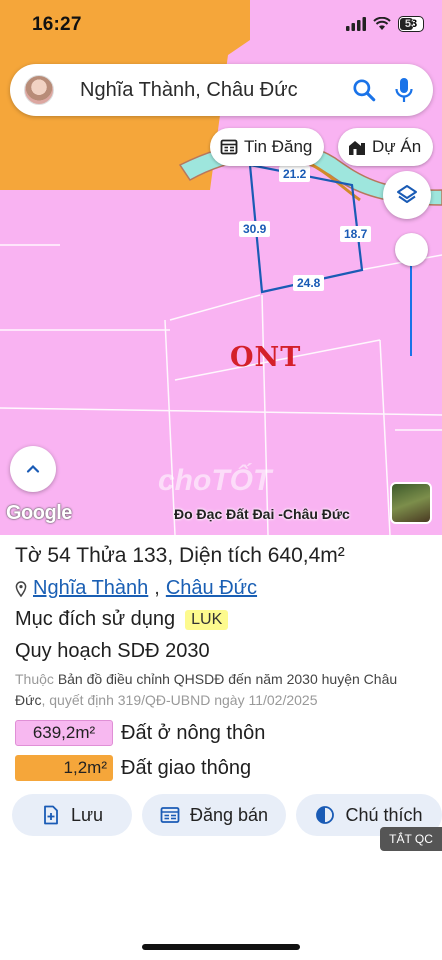 The width and height of the screenshot is (442, 960). I want to click on battery-icon: 53, so click(411, 24).